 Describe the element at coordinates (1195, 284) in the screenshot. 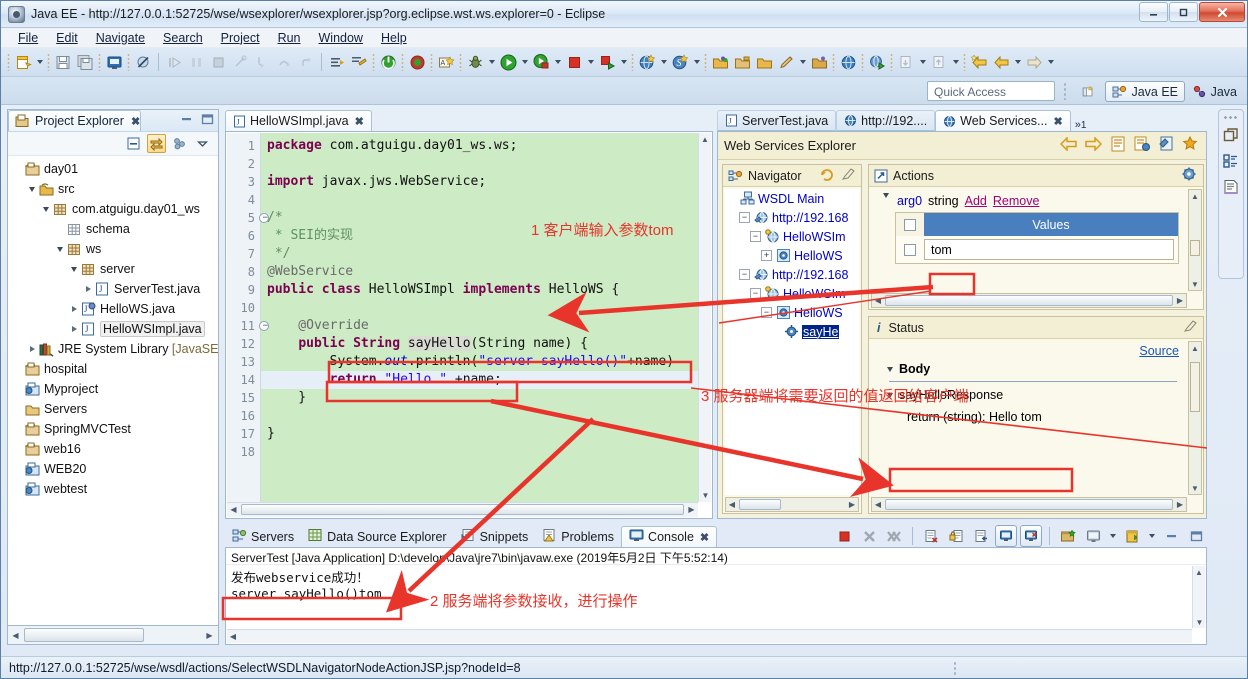

I see `scroll-down-icon: ▼` at that location.